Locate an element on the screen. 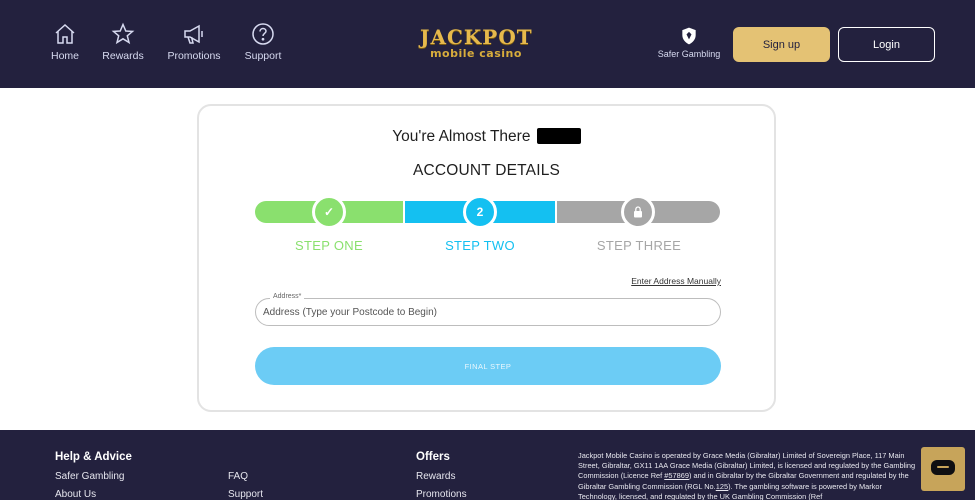  rgl-ref-link: 125 is located at coordinates (722, 486).